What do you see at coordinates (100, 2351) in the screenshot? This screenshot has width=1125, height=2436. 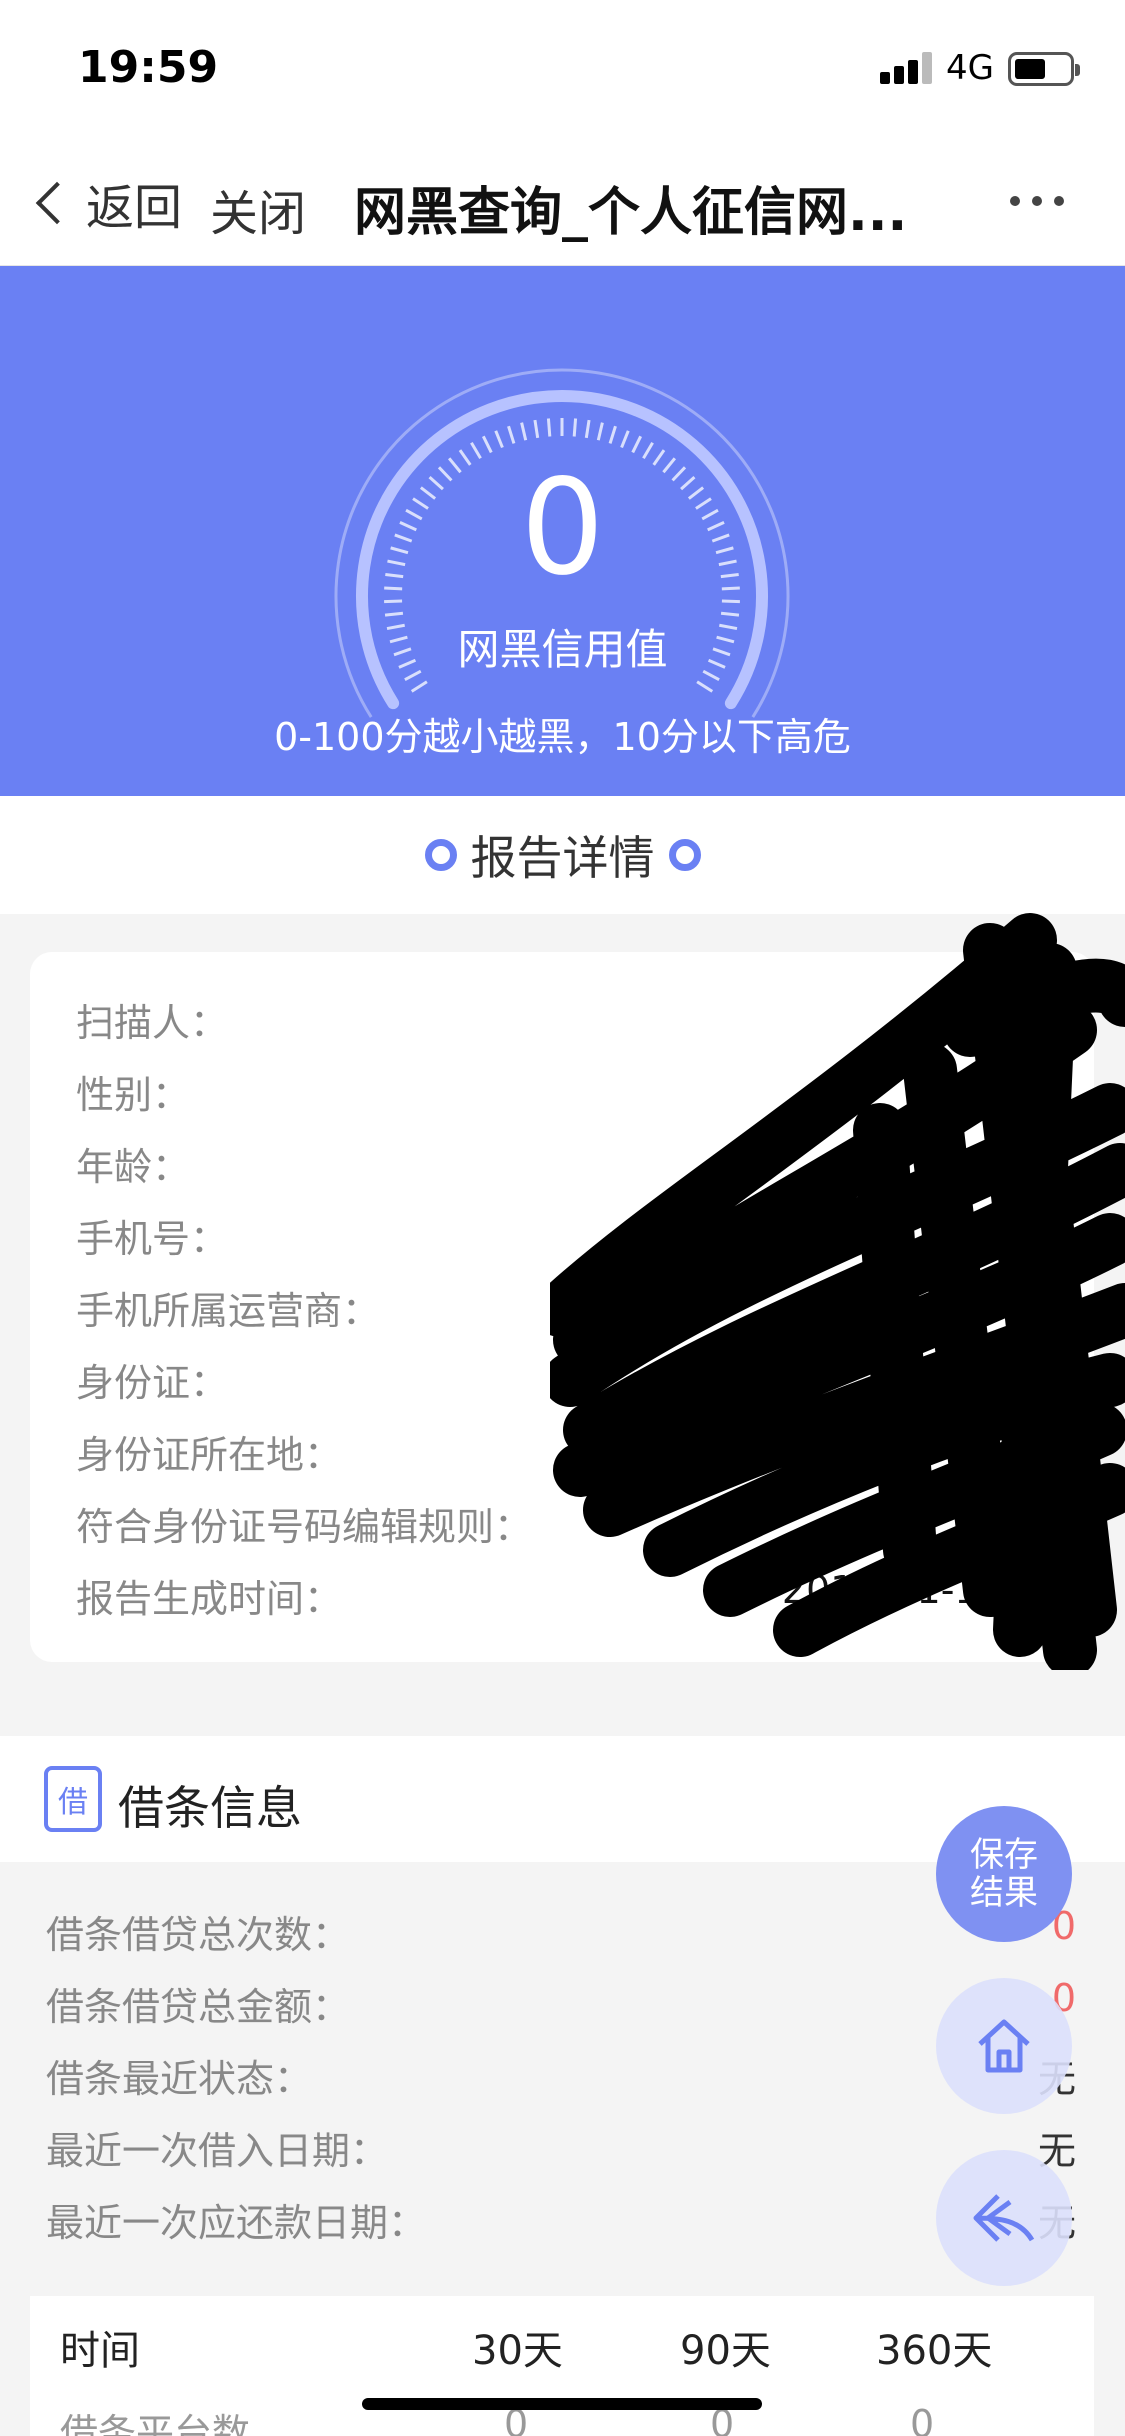 I see `table-header-cell: 时间` at bounding box center [100, 2351].